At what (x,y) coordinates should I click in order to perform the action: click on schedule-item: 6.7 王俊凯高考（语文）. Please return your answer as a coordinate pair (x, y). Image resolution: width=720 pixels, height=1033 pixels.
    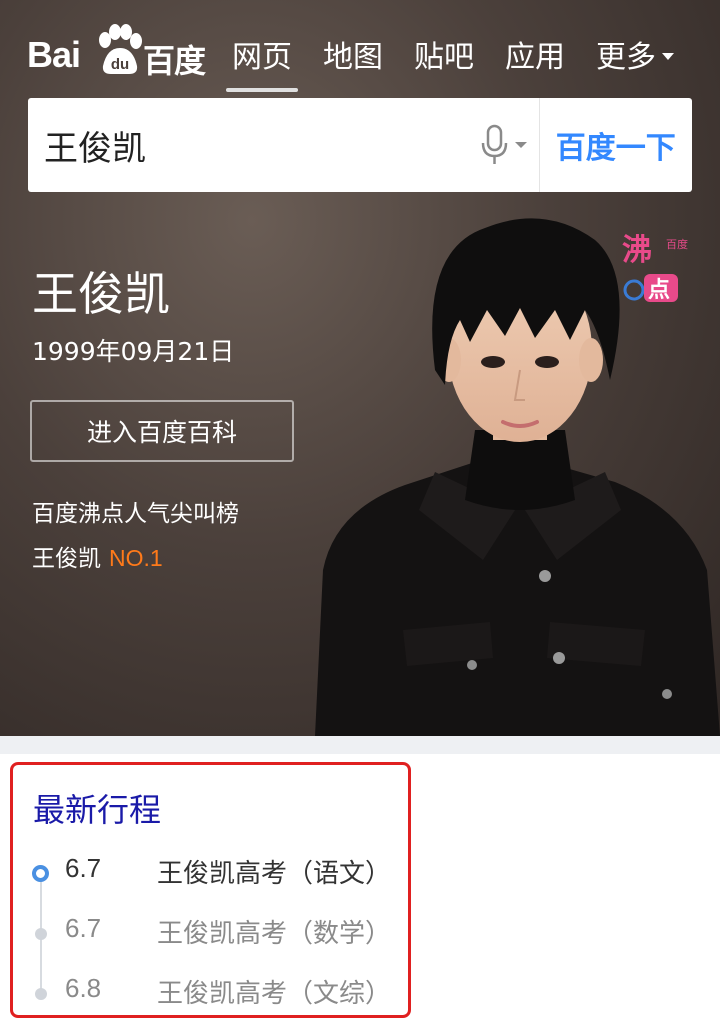
    Looking at the image, I should click on (210, 873).